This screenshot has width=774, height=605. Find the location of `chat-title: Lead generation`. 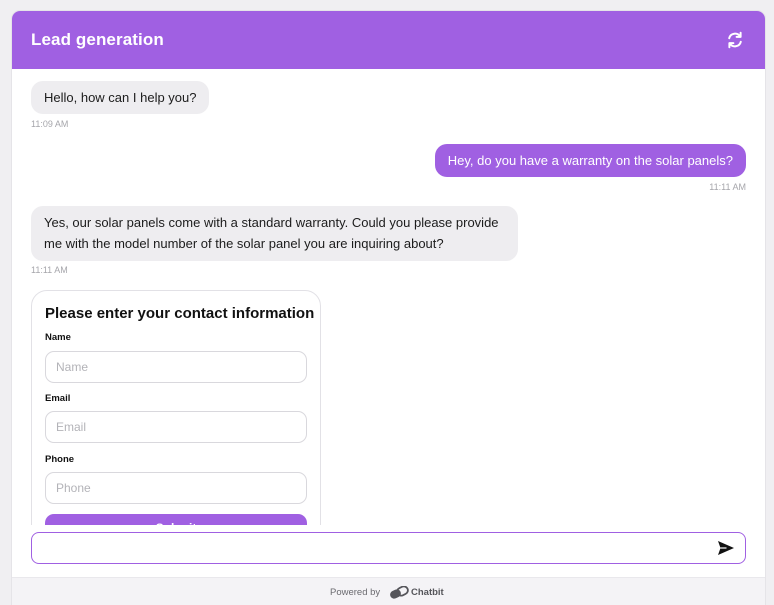

chat-title: Lead generation is located at coordinates (97, 39).